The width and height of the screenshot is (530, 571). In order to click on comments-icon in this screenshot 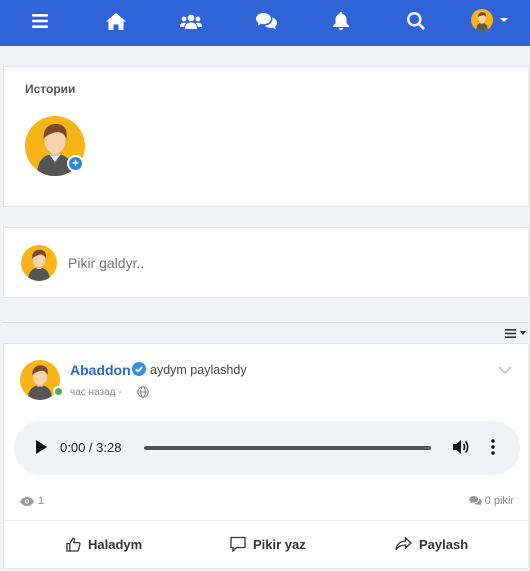, I will do `click(475, 501)`.